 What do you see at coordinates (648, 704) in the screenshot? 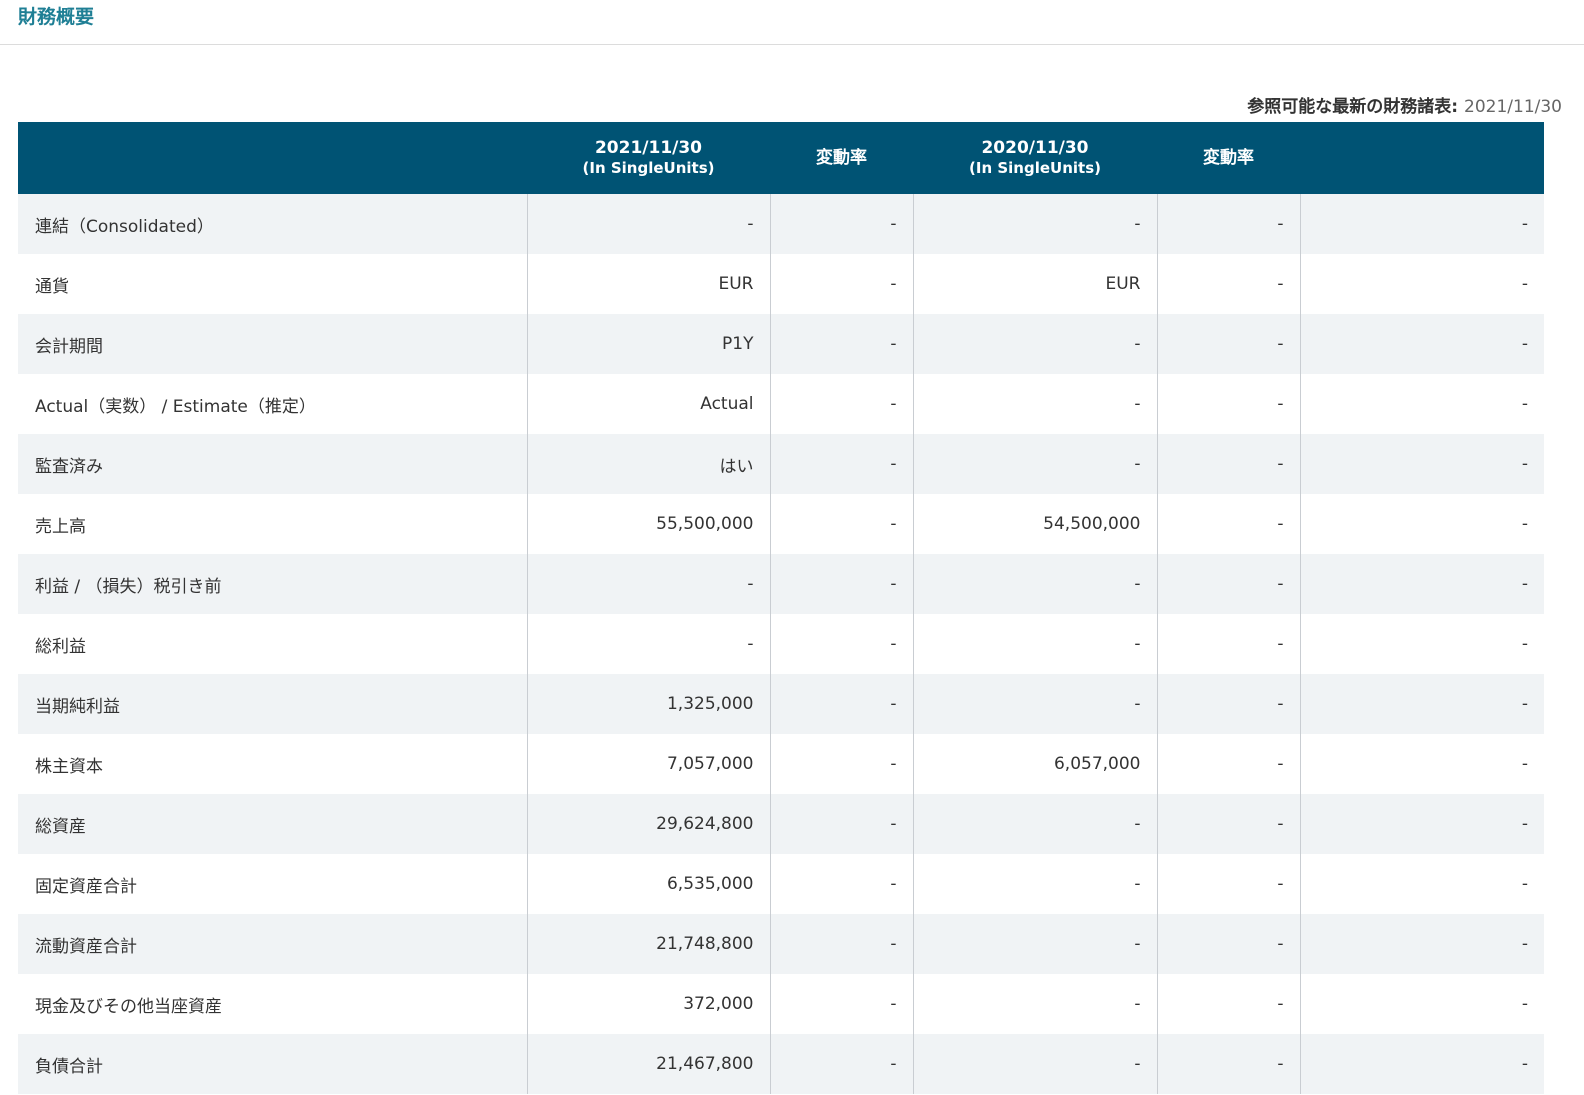
I see `row-value-cell: 1,325,000` at bounding box center [648, 704].